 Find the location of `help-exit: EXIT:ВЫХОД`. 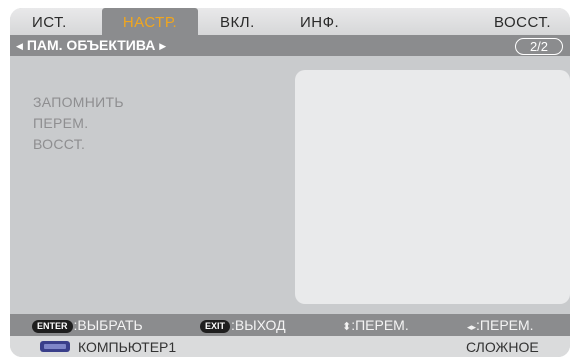

help-exit: EXIT:ВЫХОД is located at coordinates (243, 325).